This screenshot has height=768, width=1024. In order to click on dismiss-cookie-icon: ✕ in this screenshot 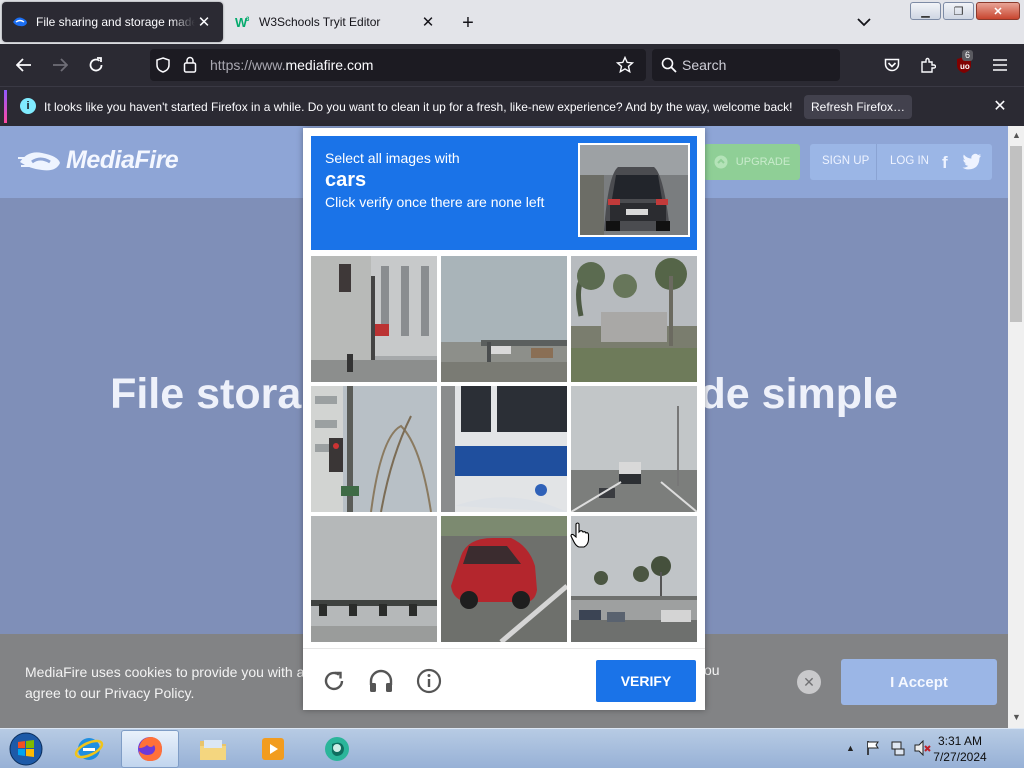, I will do `click(809, 682)`.